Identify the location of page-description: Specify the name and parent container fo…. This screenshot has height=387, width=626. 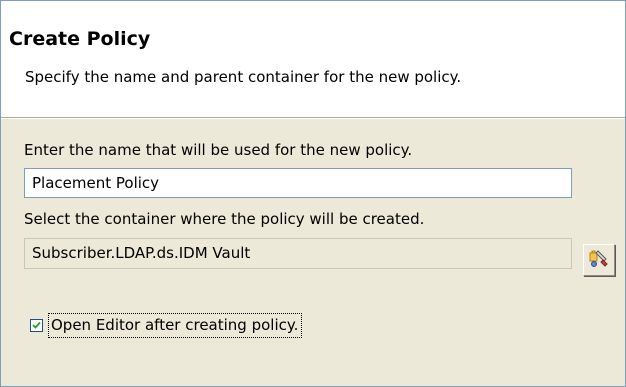
(243, 77).